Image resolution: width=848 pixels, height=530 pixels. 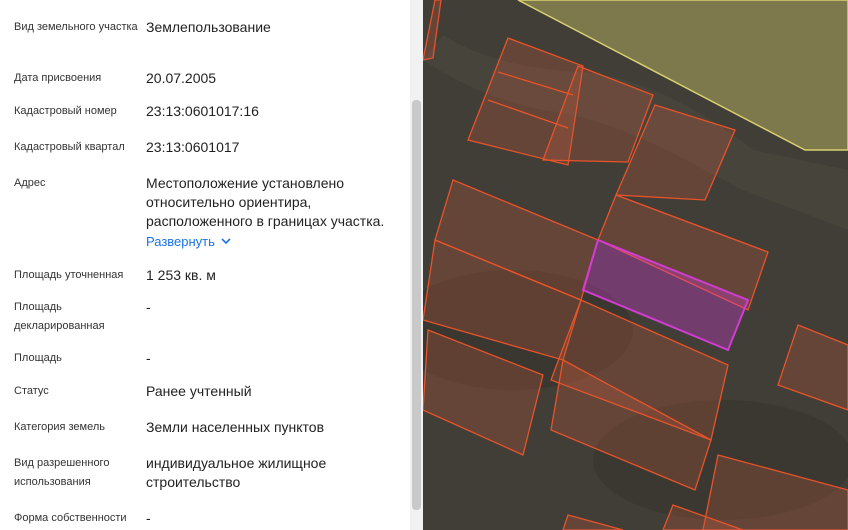 I want to click on field-value: Землепользование, so click(x=208, y=27).